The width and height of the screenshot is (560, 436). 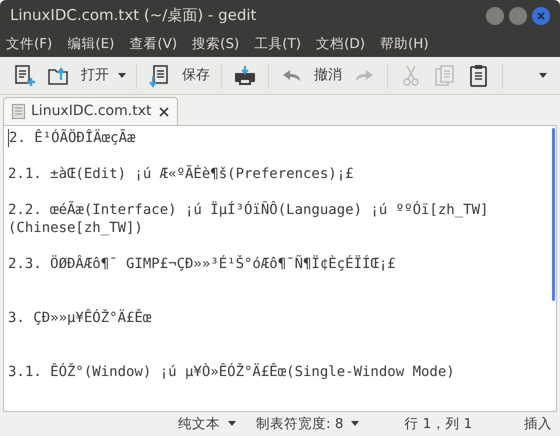 I want to click on close-button, so click(x=541, y=15).